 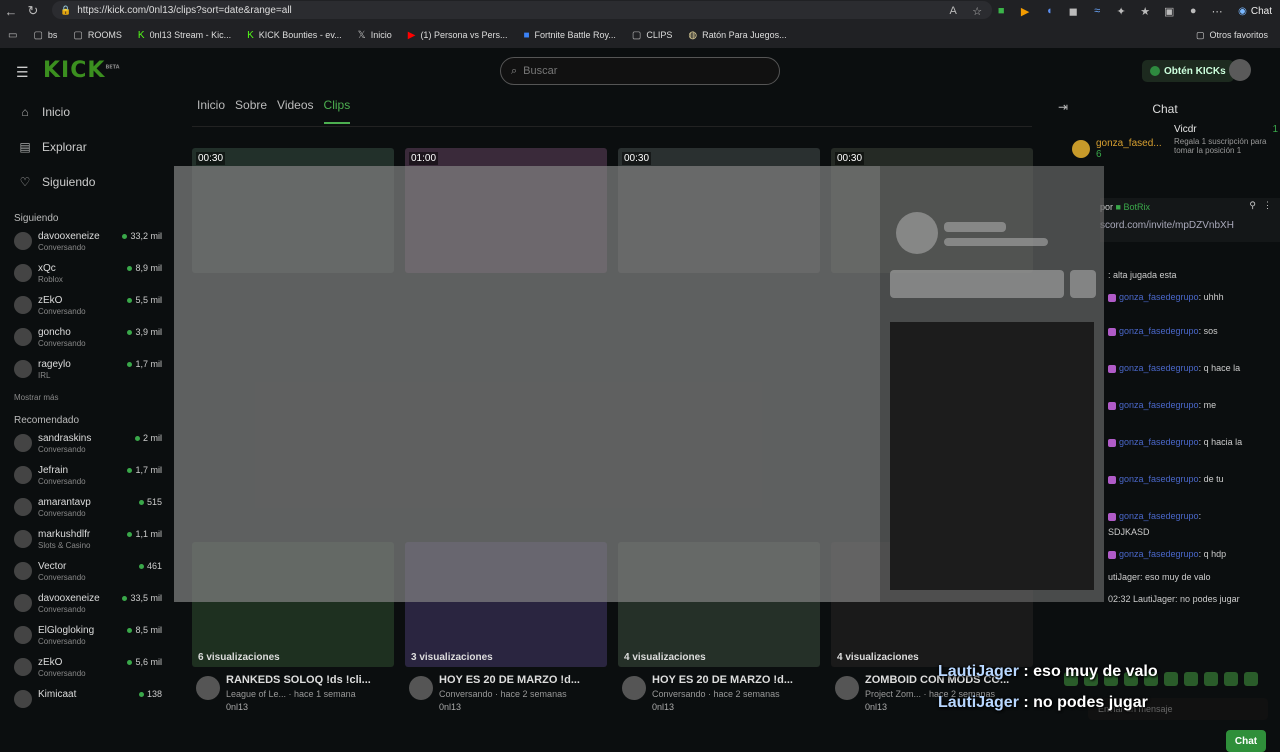 What do you see at coordinates (88, 509) in the screenshot?
I see `sidebar-channel: amarantavp Conversando 515` at bounding box center [88, 509].